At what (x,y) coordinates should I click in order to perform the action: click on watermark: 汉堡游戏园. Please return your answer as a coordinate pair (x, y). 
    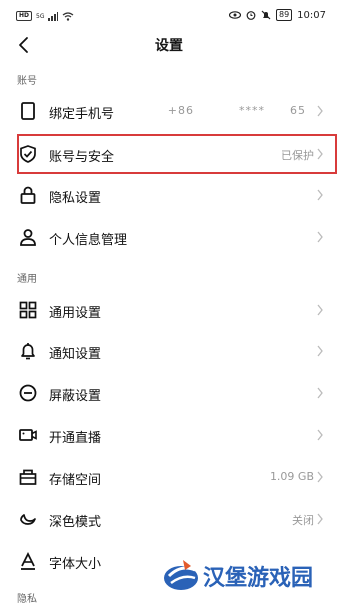
    Looking at the image, I should click on (245, 575).